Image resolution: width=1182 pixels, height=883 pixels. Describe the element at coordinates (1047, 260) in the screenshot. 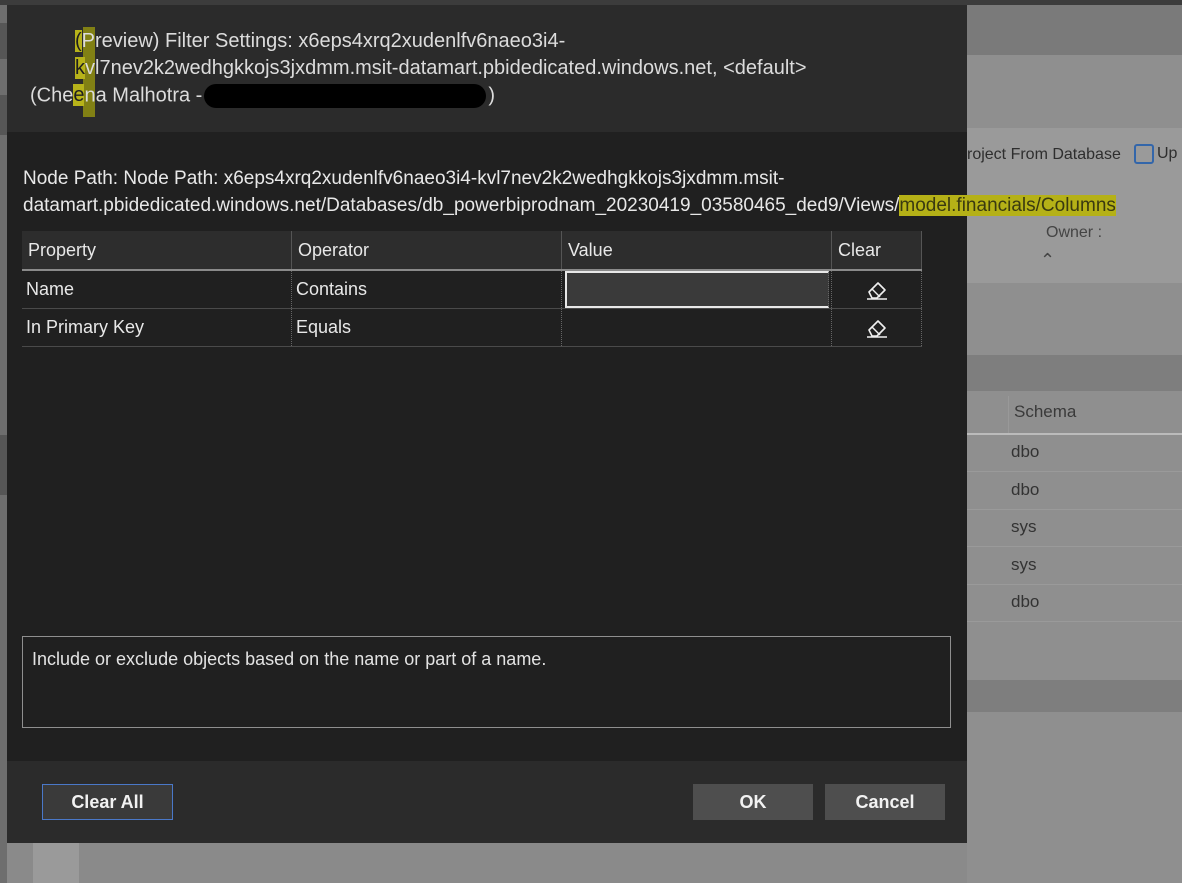

I see `chevron-up-icon: ⌃` at that location.